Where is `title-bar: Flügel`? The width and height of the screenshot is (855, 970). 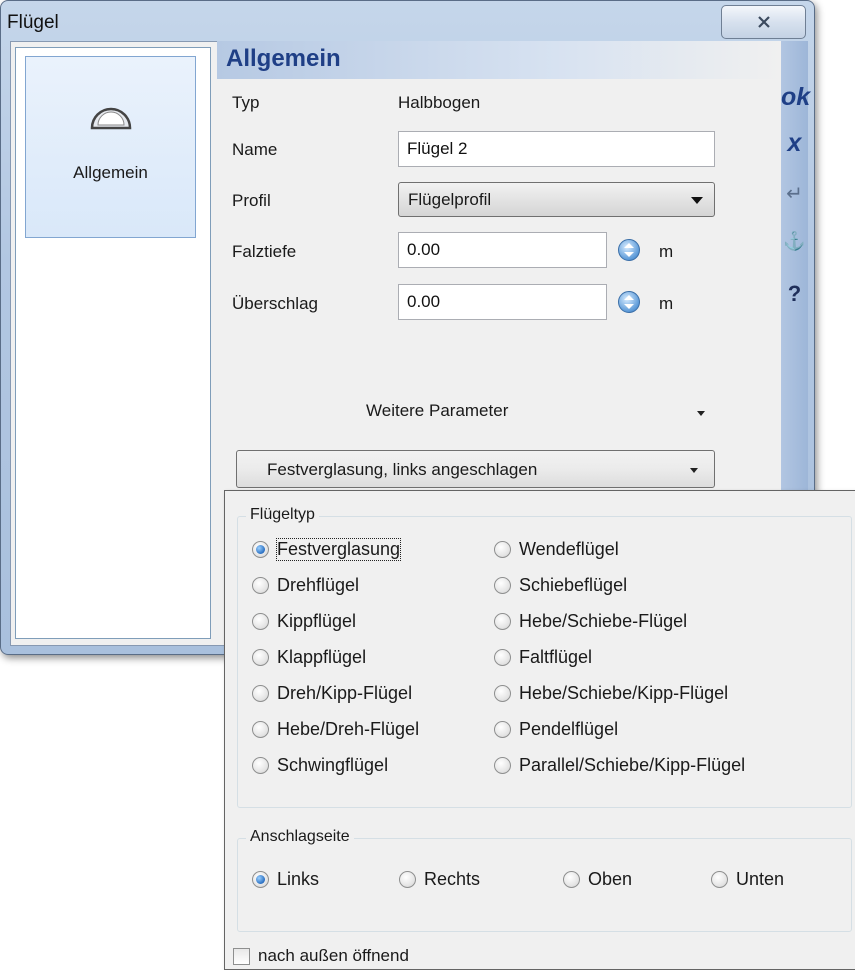 title-bar: Flügel is located at coordinates (407, 21).